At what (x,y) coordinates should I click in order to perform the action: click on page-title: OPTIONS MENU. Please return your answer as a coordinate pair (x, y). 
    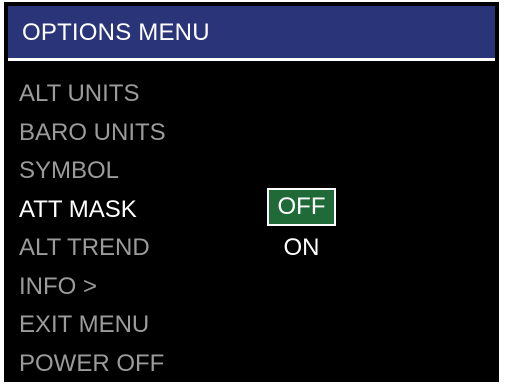
    Looking at the image, I should click on (116, 32).